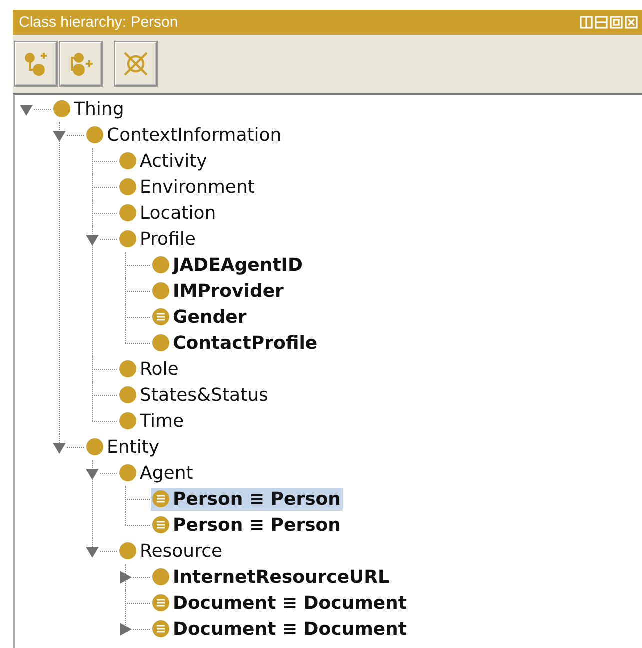 This screenshot has width=642, height=648. Describe the element at coordinates (194, 395) in the screenshot. I see `tree-item: States&Status` at that location.